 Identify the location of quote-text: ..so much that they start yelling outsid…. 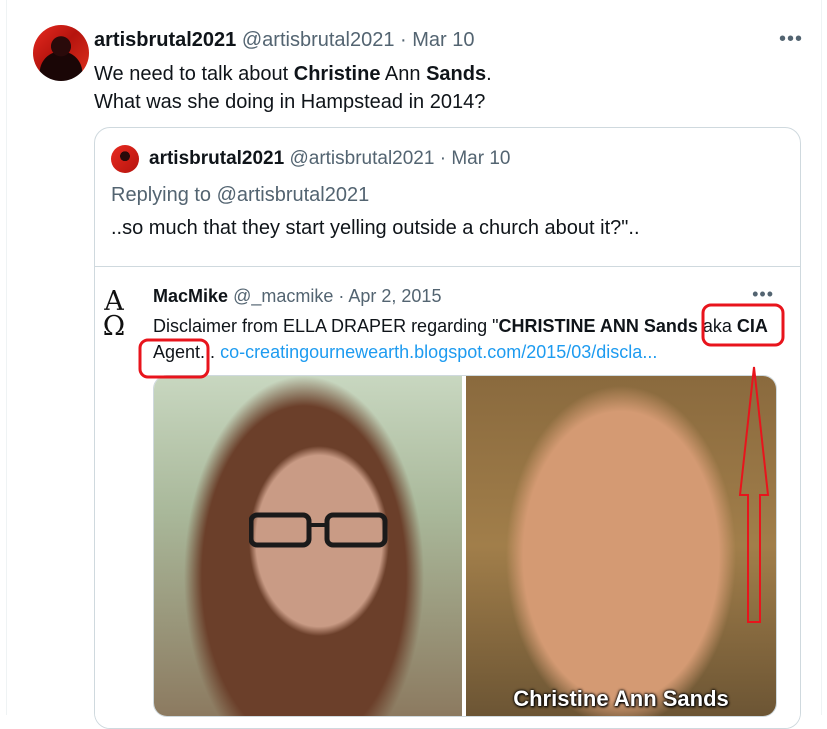
(375, 228).